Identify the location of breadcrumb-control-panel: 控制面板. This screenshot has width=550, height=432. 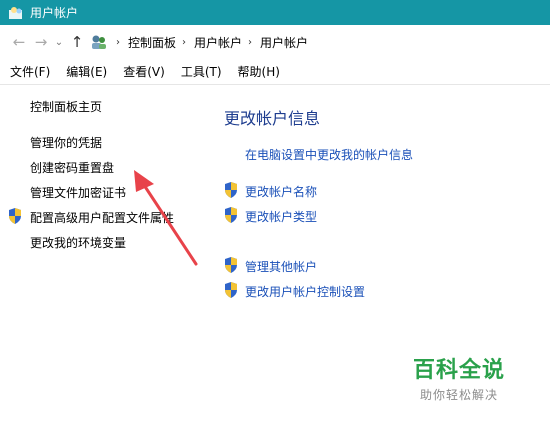
(152, 42).